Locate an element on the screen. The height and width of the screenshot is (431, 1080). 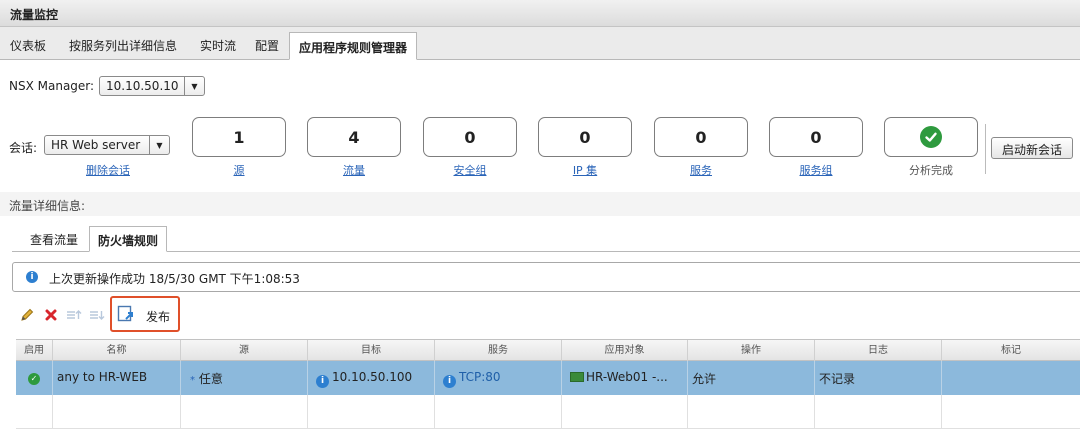
stat-ip-sets-value: 0 is located at coordinates (585, 137).